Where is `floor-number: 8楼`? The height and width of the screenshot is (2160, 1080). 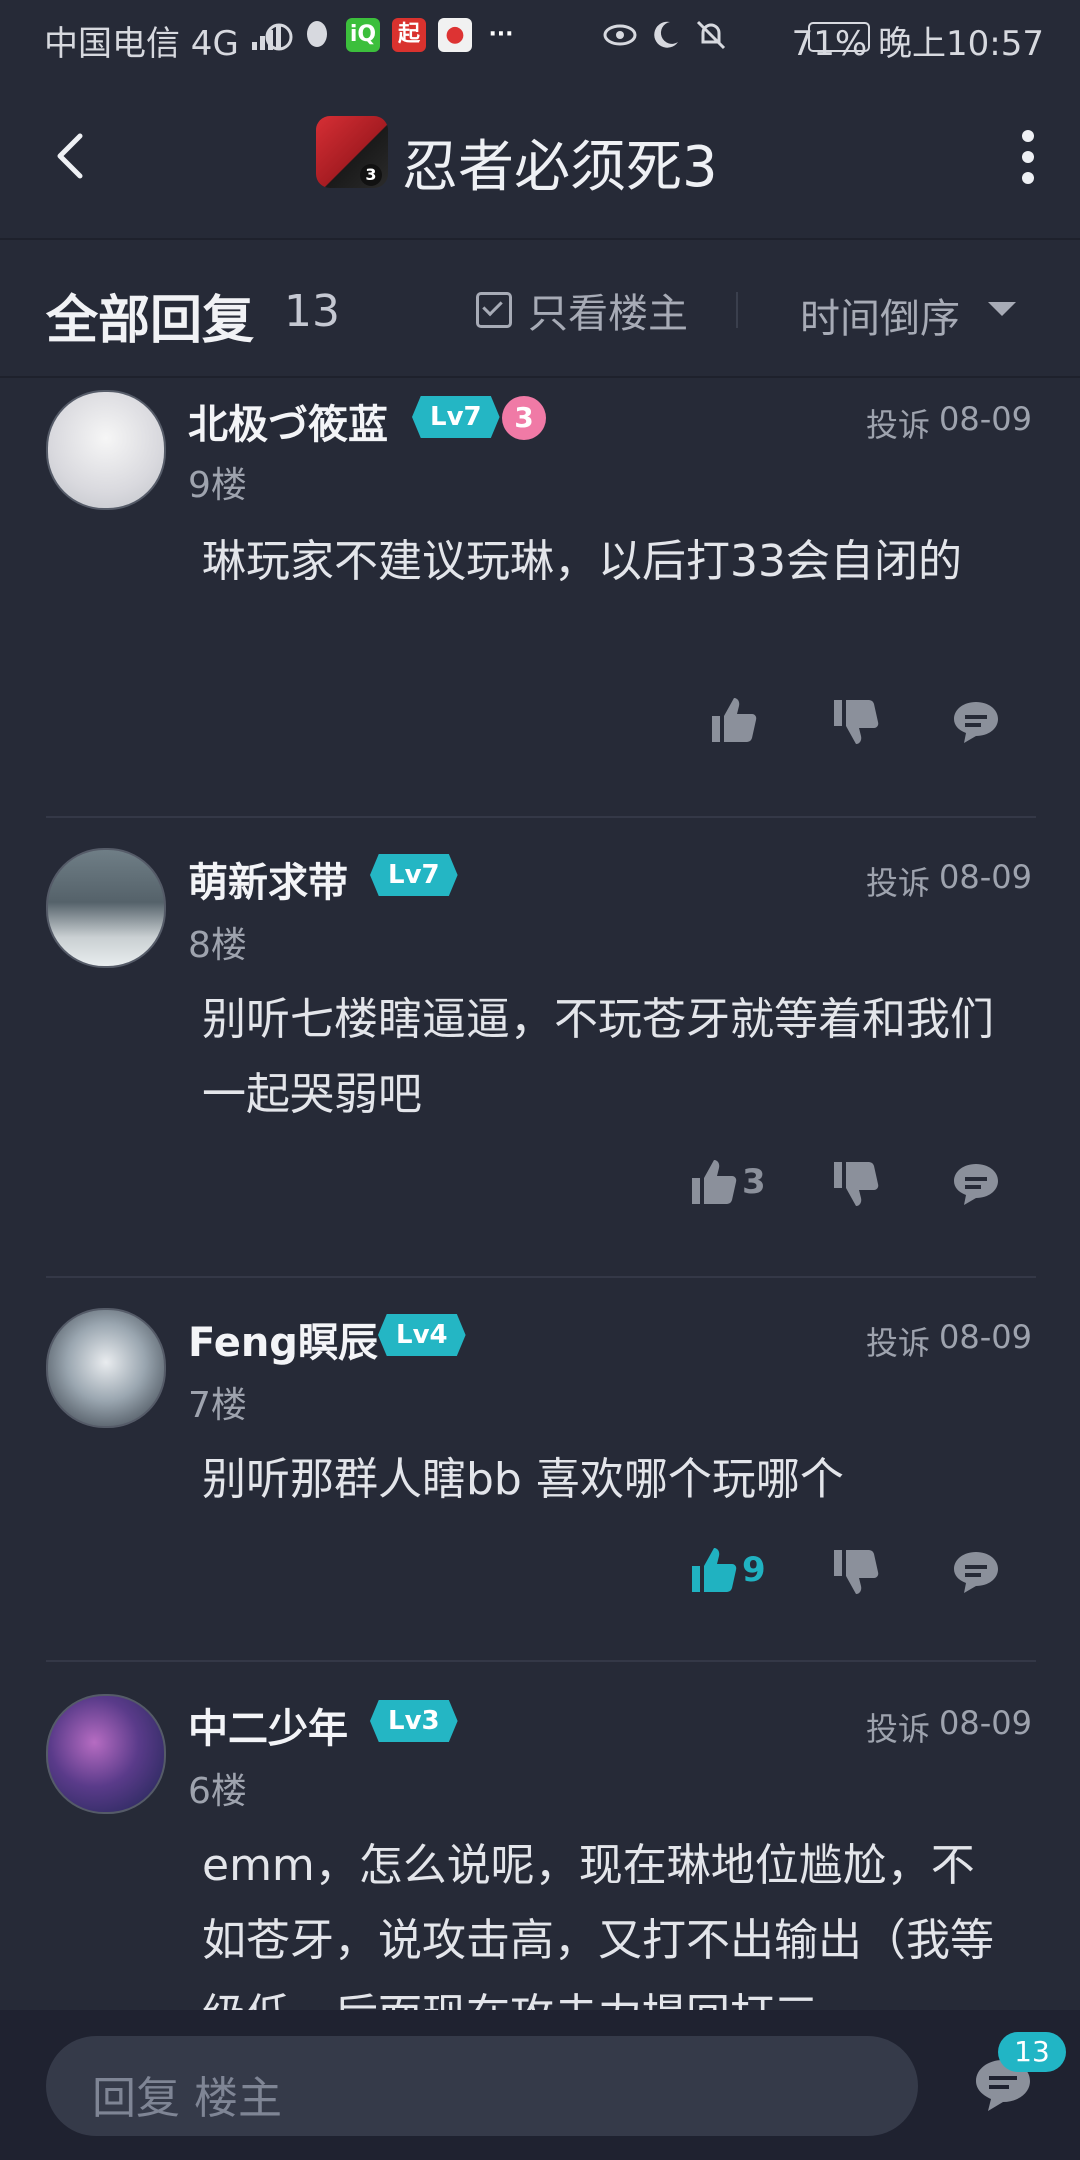
floor-number: 8楼 is located at coordinates (217, 945).